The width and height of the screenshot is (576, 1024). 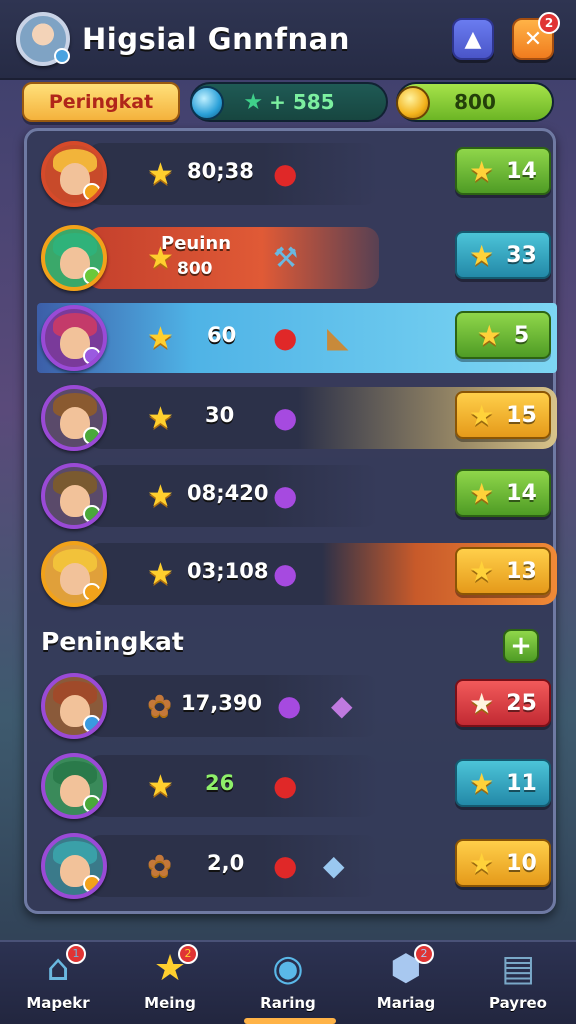 What do you see at coordinates (338, 337) in the screenshot?
I see `horn-icon: ◣` at bounding box center [338, 337].